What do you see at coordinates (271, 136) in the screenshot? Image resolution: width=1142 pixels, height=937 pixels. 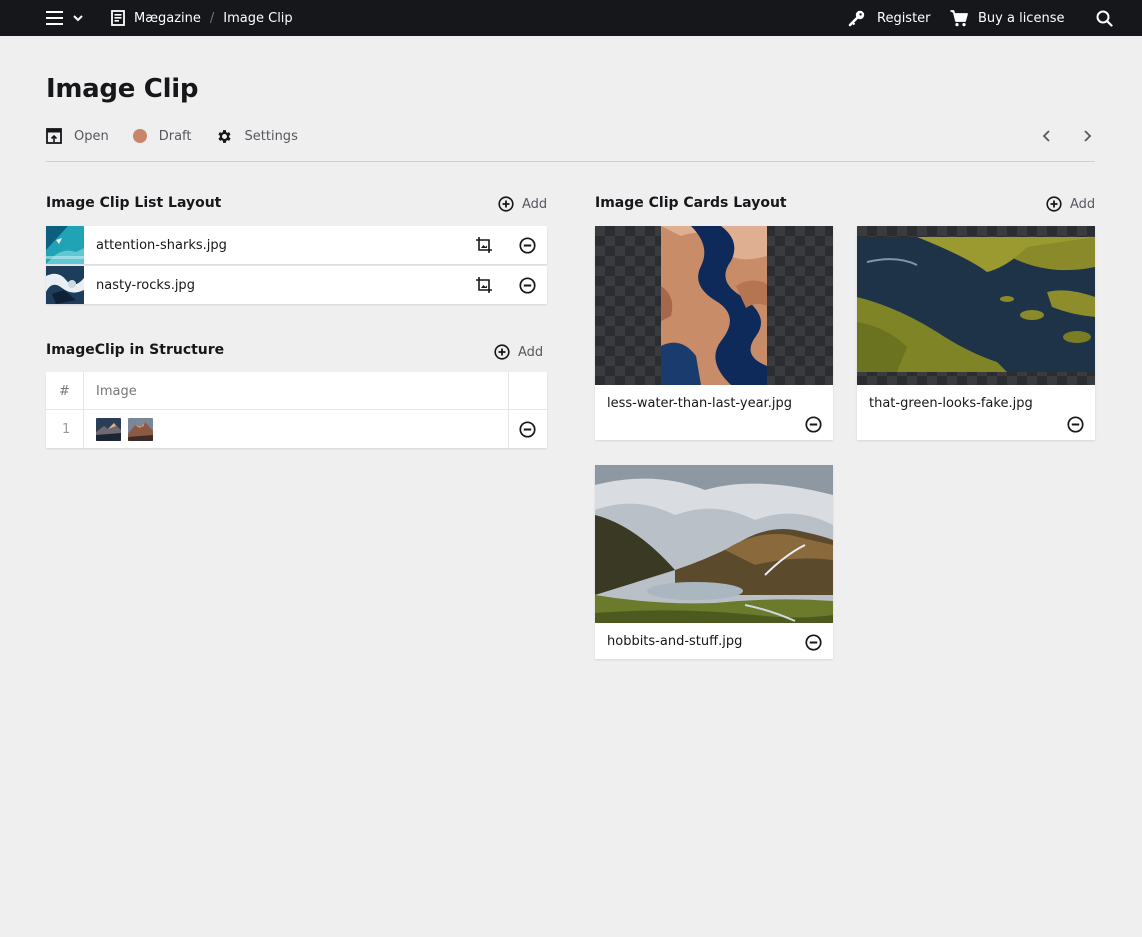 I see `settings-label: Settings` at bounding box center [271, 136].